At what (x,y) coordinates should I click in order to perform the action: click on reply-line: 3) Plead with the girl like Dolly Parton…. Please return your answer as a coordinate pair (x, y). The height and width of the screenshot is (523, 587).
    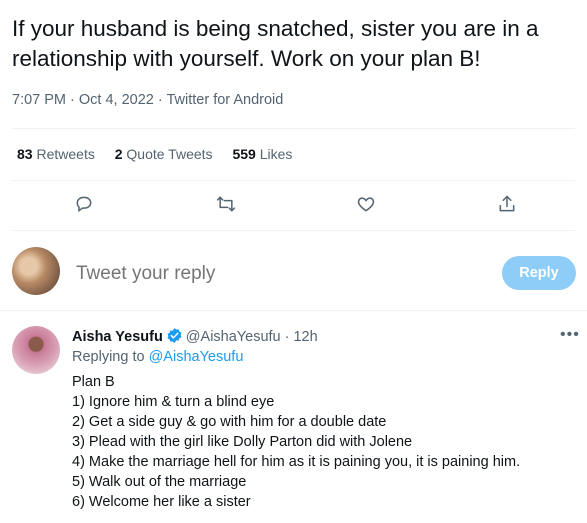
    Looking at the image, I should click on (242, 442).